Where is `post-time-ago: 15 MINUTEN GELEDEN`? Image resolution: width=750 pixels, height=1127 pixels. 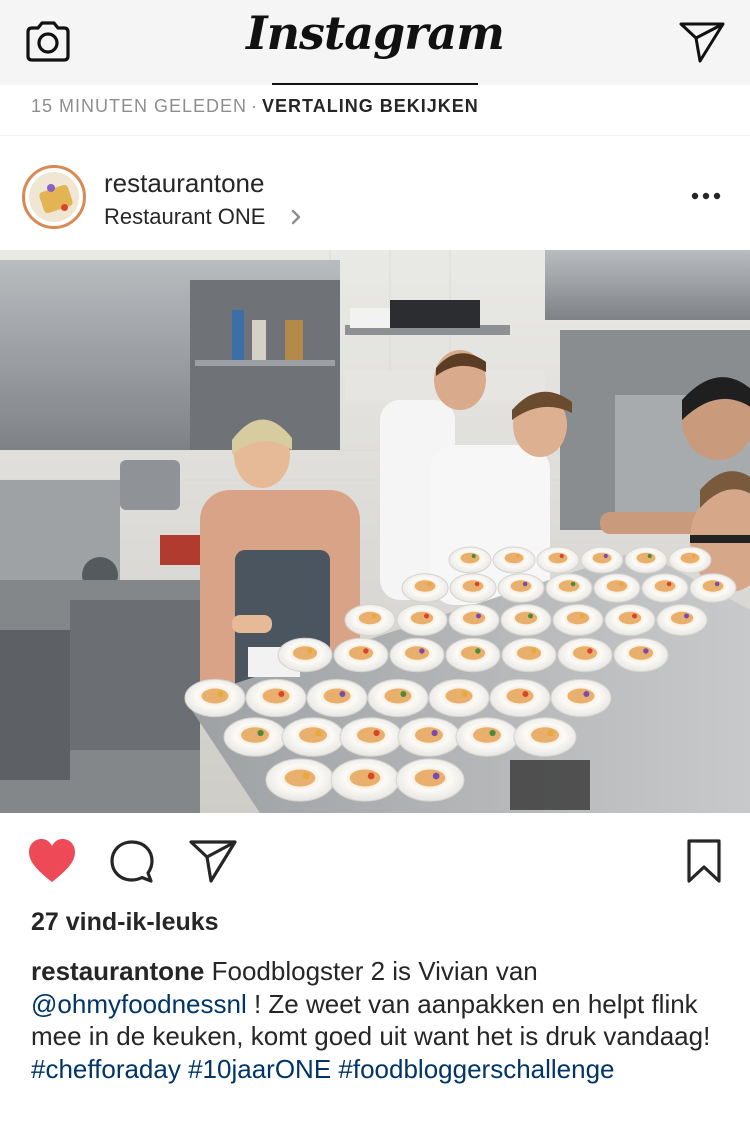
post-time-ago: 15 MINUTEN GELEDEN is located at coordinates (139, 106).